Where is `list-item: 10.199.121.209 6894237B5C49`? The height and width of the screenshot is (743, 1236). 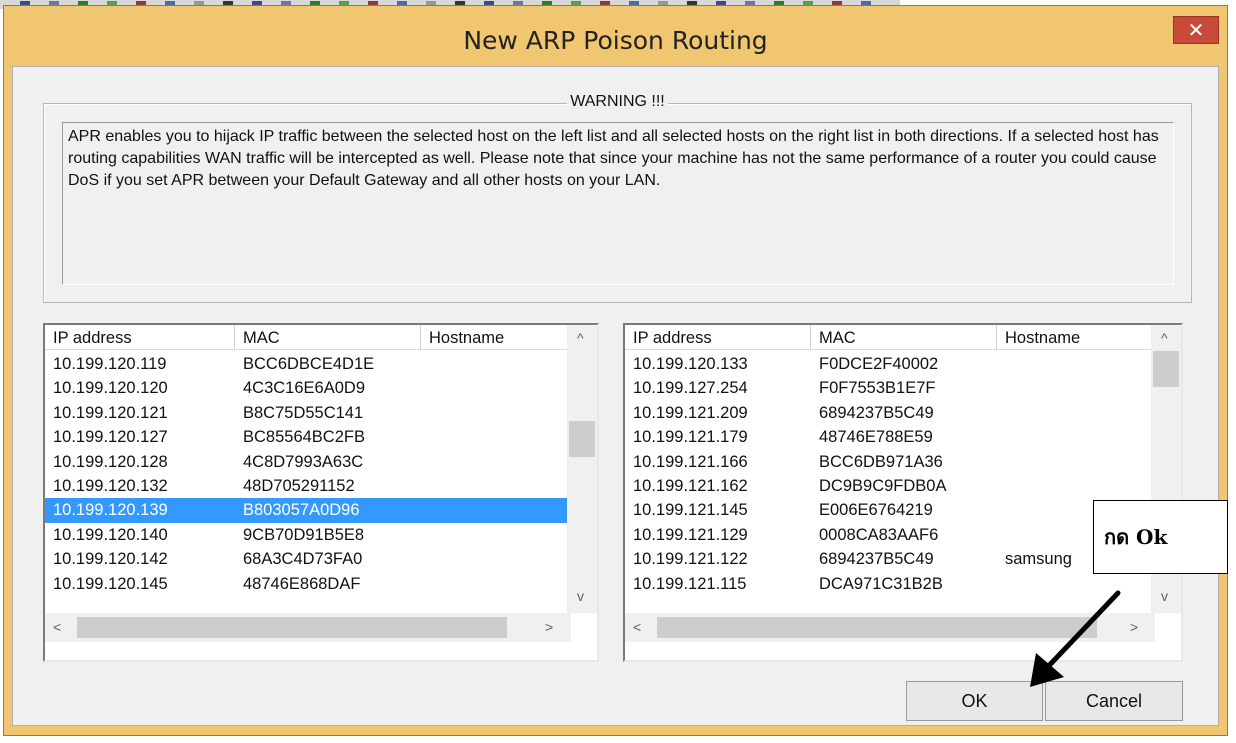
list-item: 10.199.121.209 6894237B5C49 is located at coordinates (890, 413).